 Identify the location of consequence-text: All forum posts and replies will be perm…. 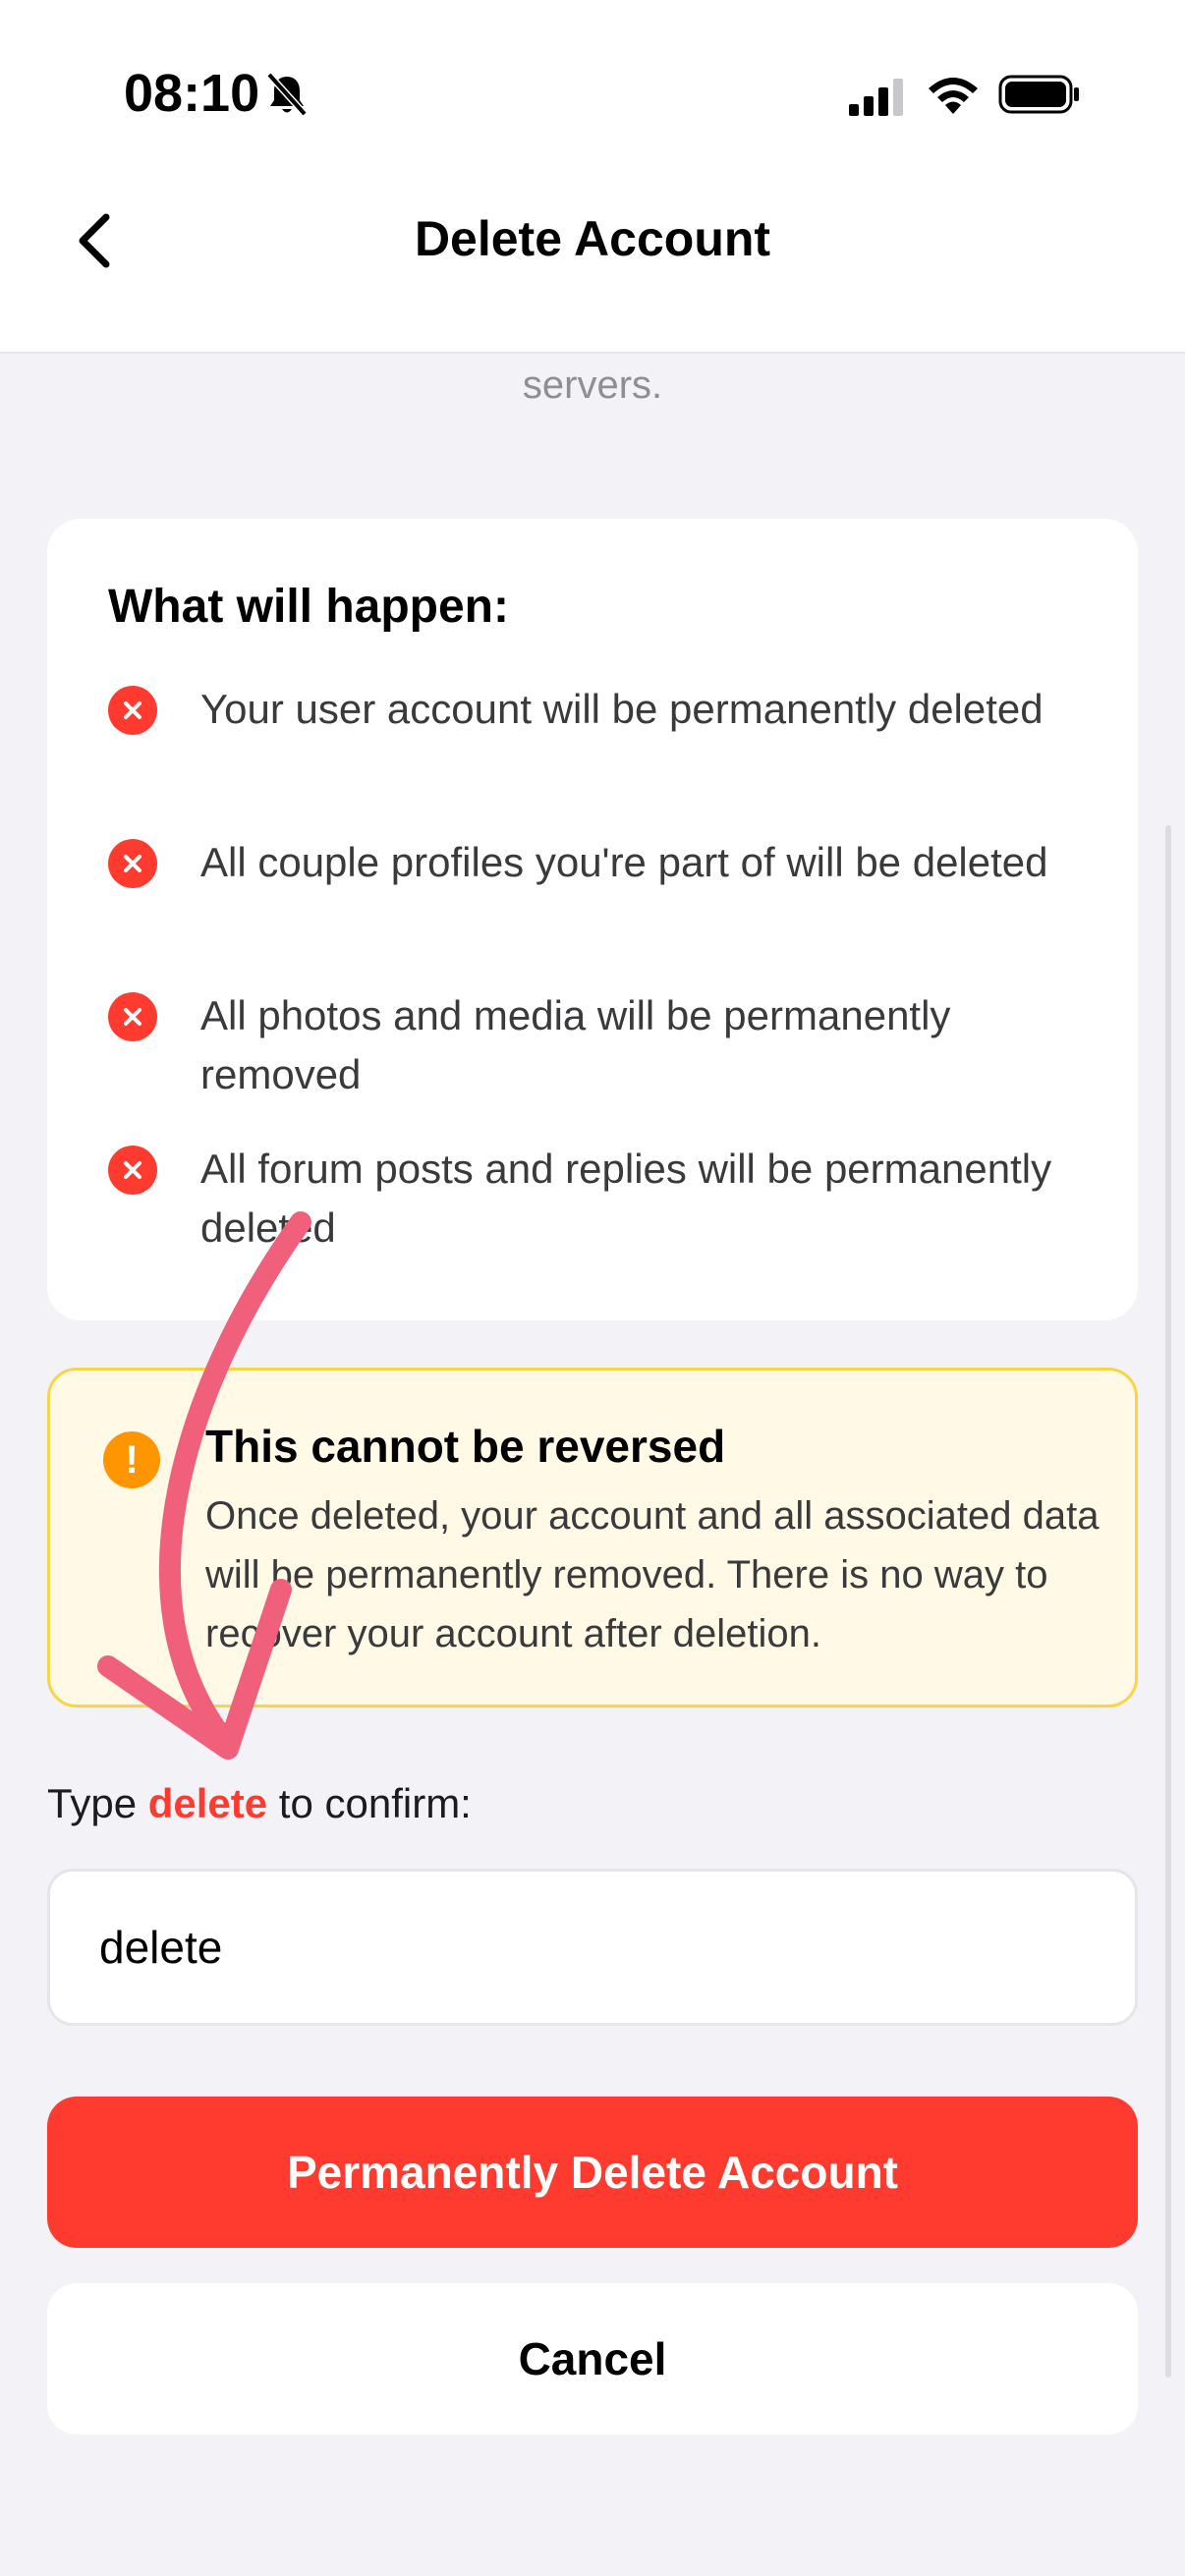
(626, 1198).